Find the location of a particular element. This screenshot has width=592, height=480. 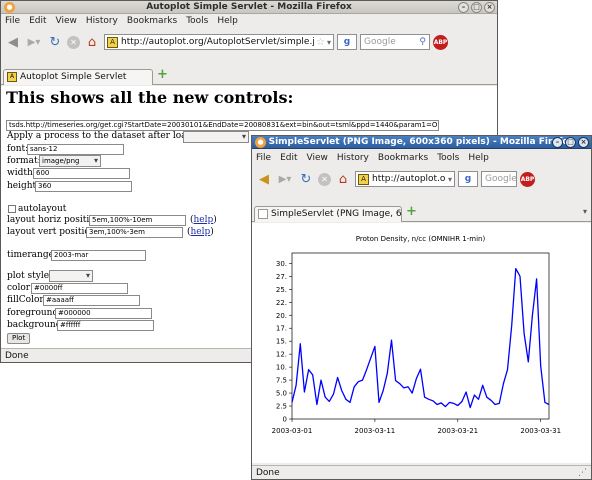

format-select: image/png is located at coordinates (70, 161).